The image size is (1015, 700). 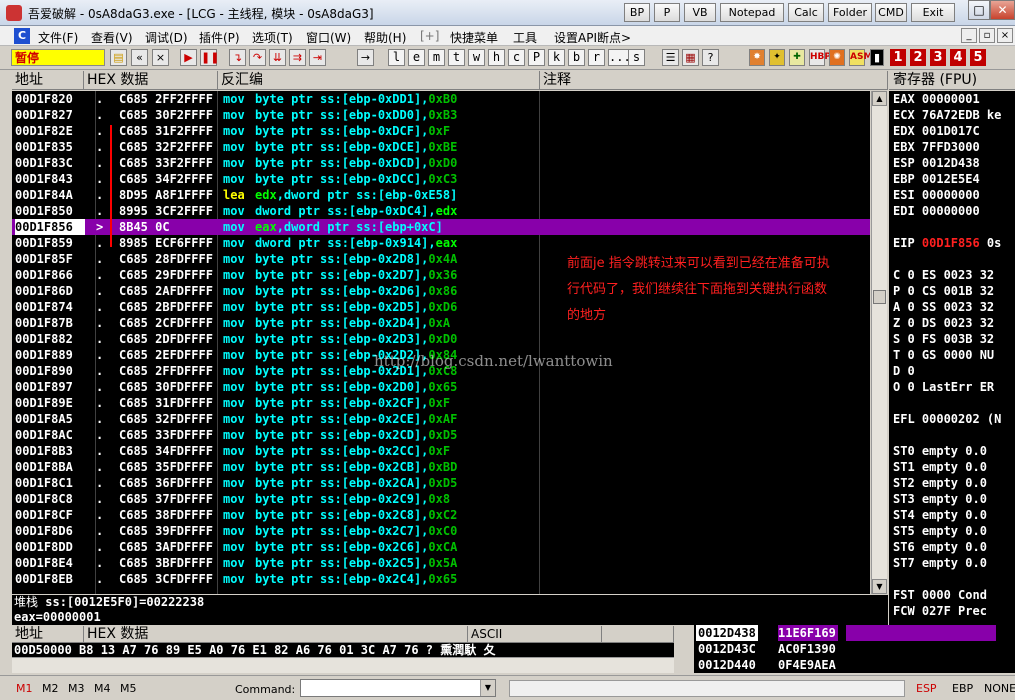 What do you see at coordinates (943, 323) in the screenshot?
I see `register-line: Z 0 DS 0023 32` at bounding box center [943, 323].